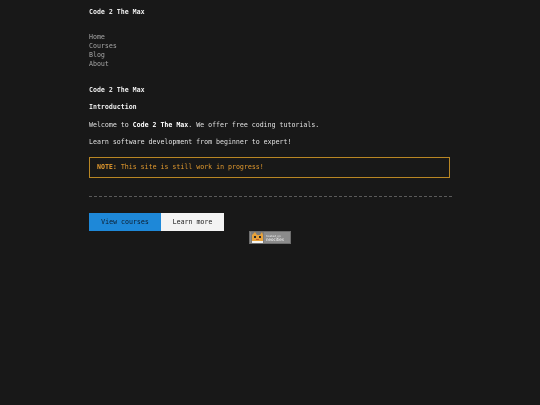  I want to click on nav-link-courses: Courses, so click(103, 46).